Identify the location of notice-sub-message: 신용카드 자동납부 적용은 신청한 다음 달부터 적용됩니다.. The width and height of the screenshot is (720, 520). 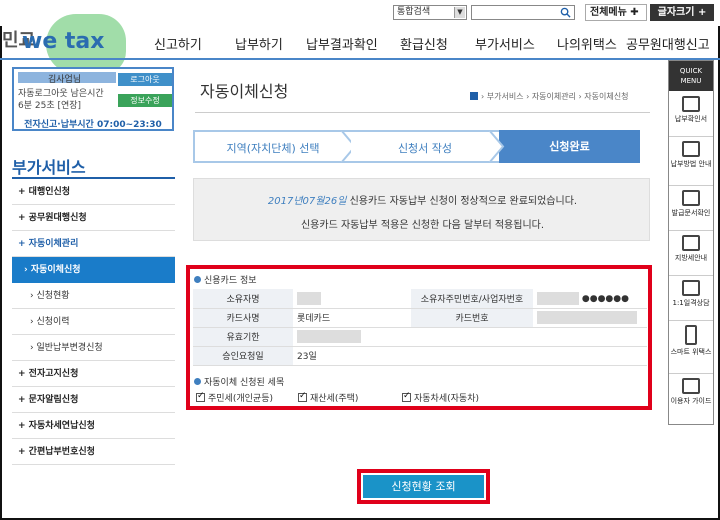
(422, 225).